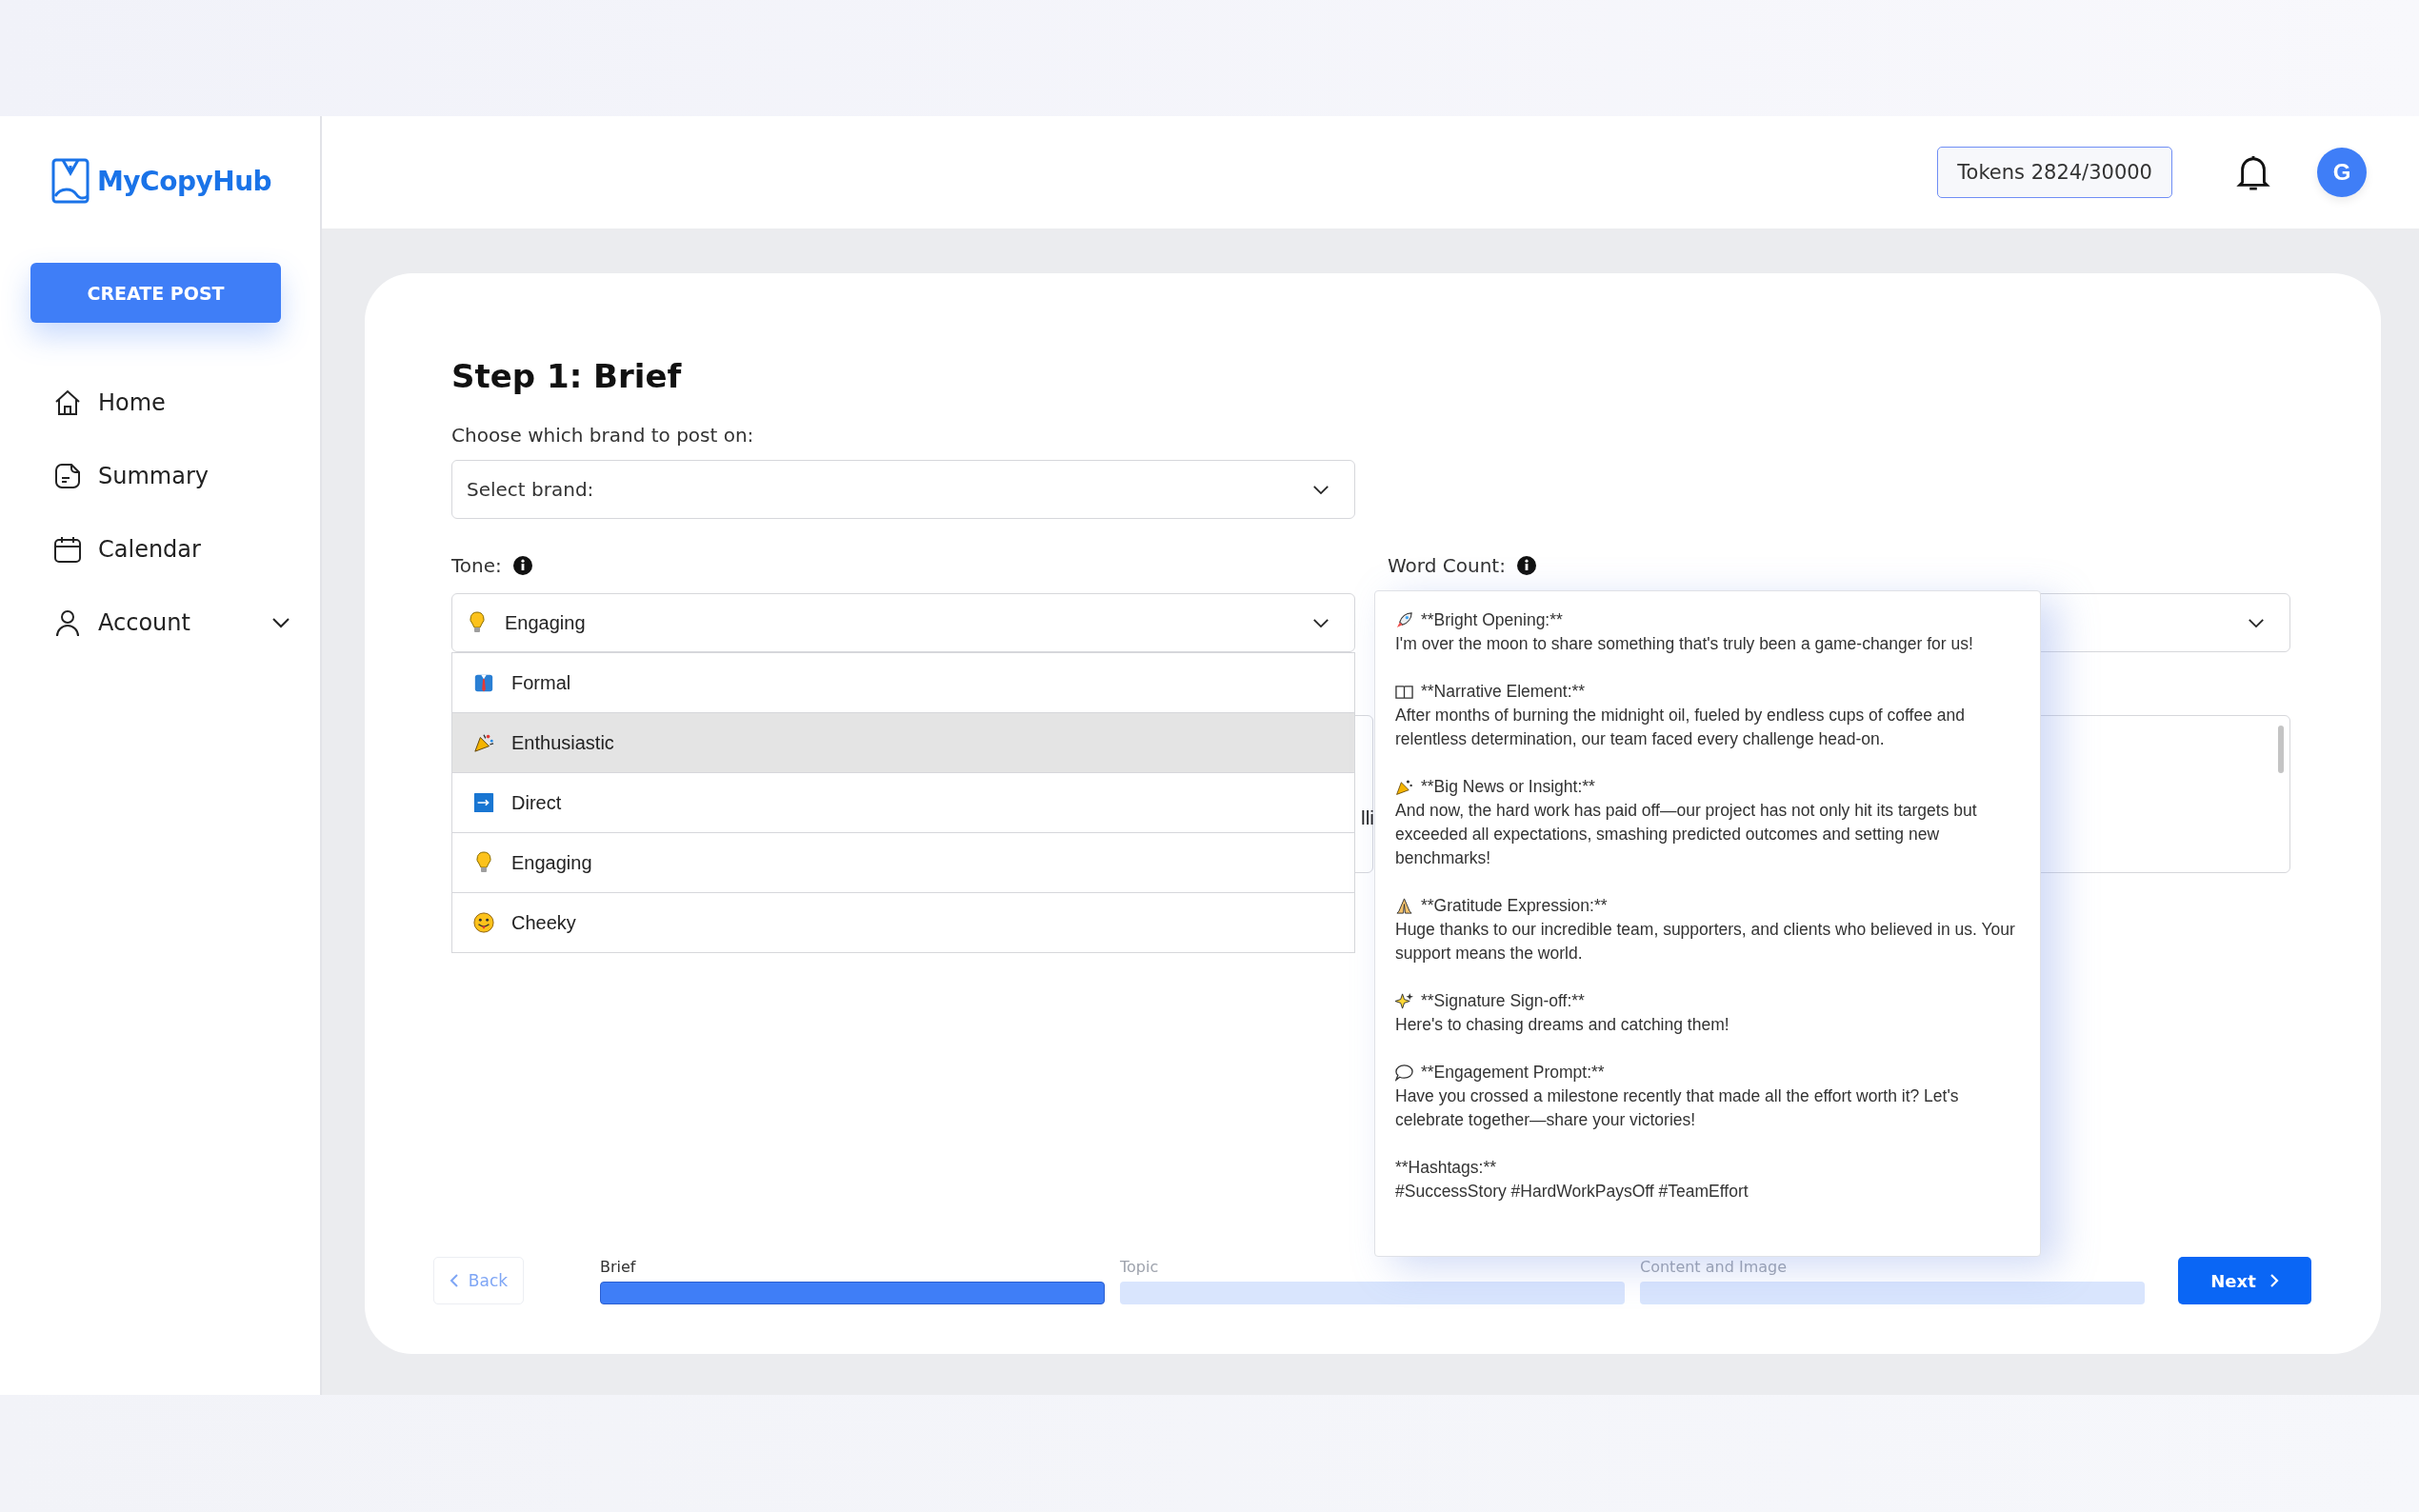  I want to click on nav-item: Summary, so click(160, 475).